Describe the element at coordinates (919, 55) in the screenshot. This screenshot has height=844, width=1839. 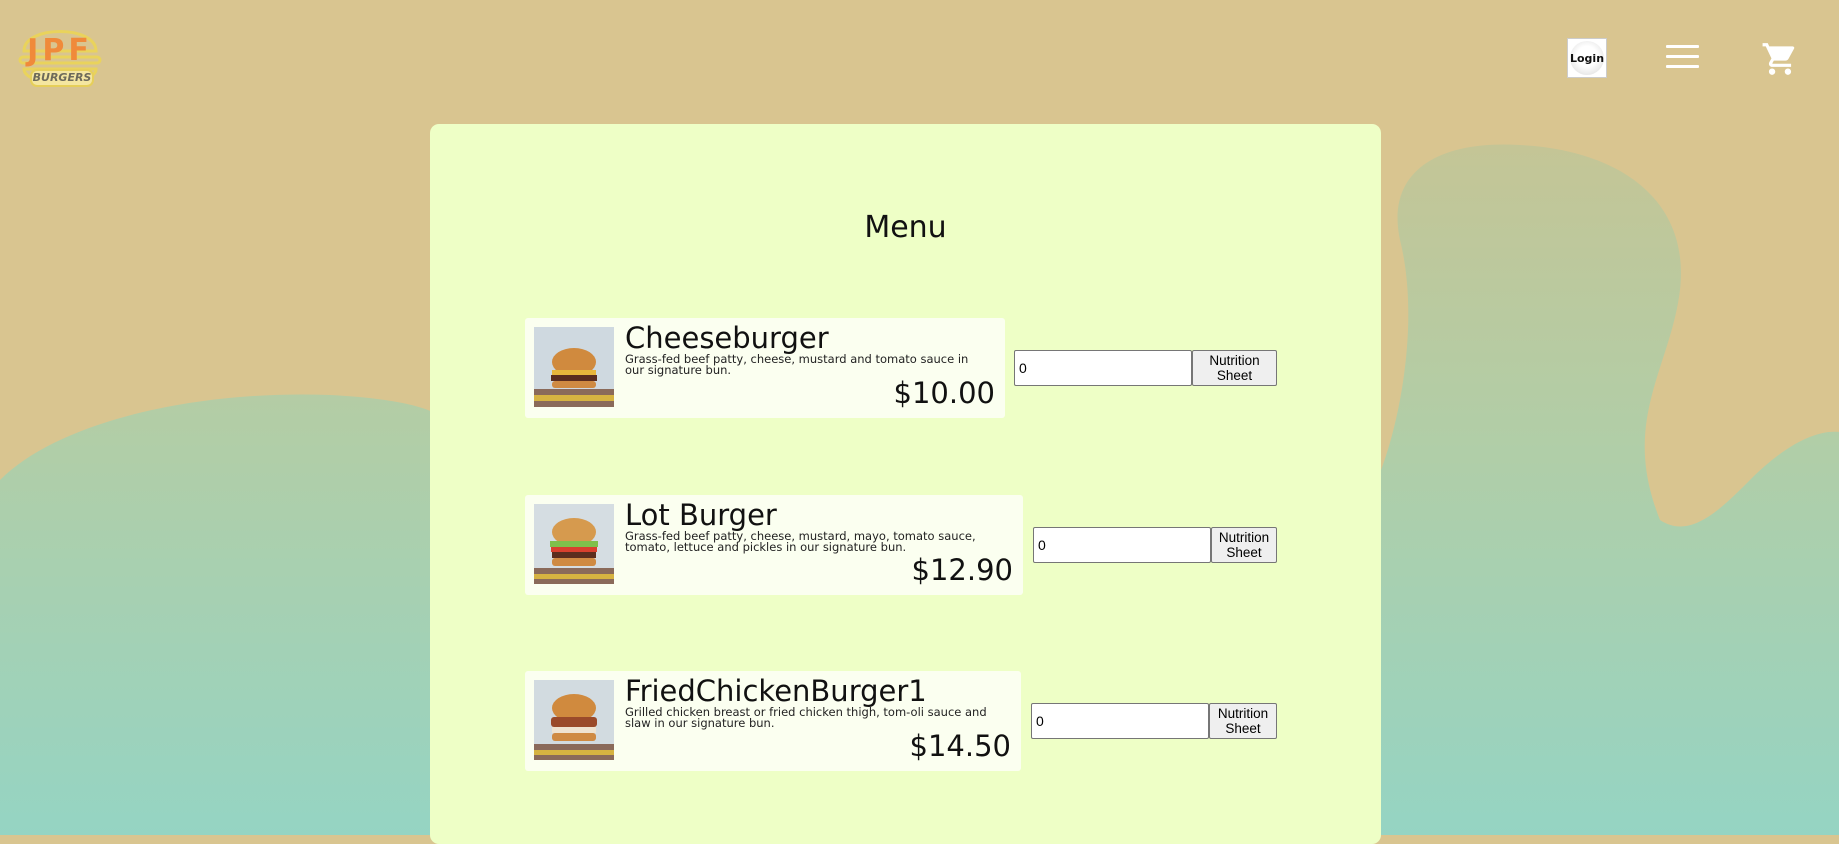
I see `site-header: JPF BURGERS Login` at that location.